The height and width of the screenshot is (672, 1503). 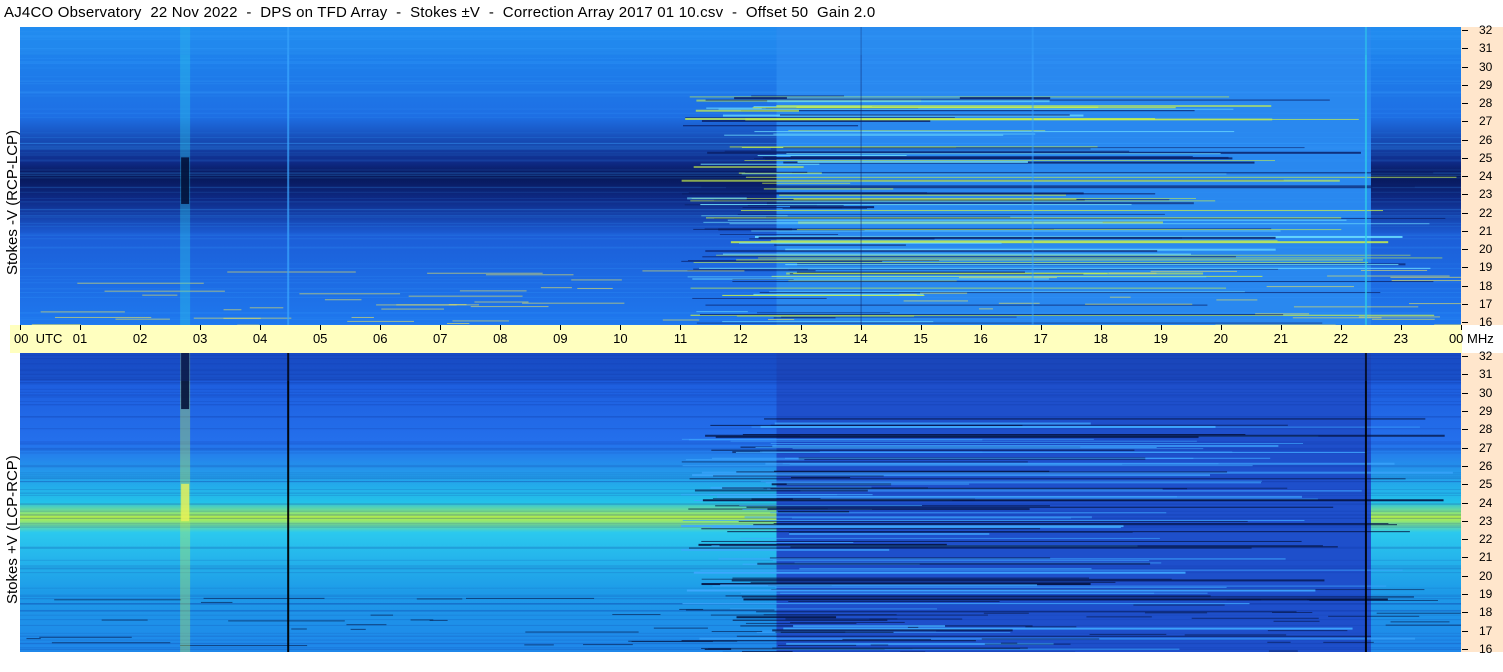 I want to click on light-vertical-line, so click(x=1032, y=176).